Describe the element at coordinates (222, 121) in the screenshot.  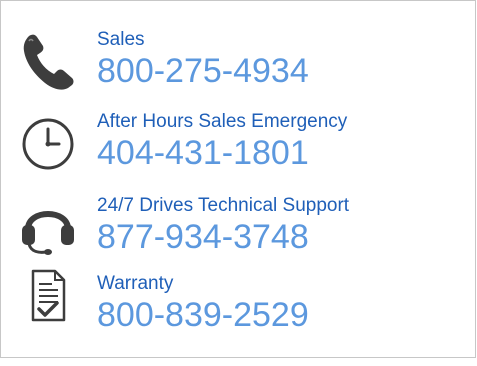
I see `after-hours-label: After Hours Sales Emergency` at that location.